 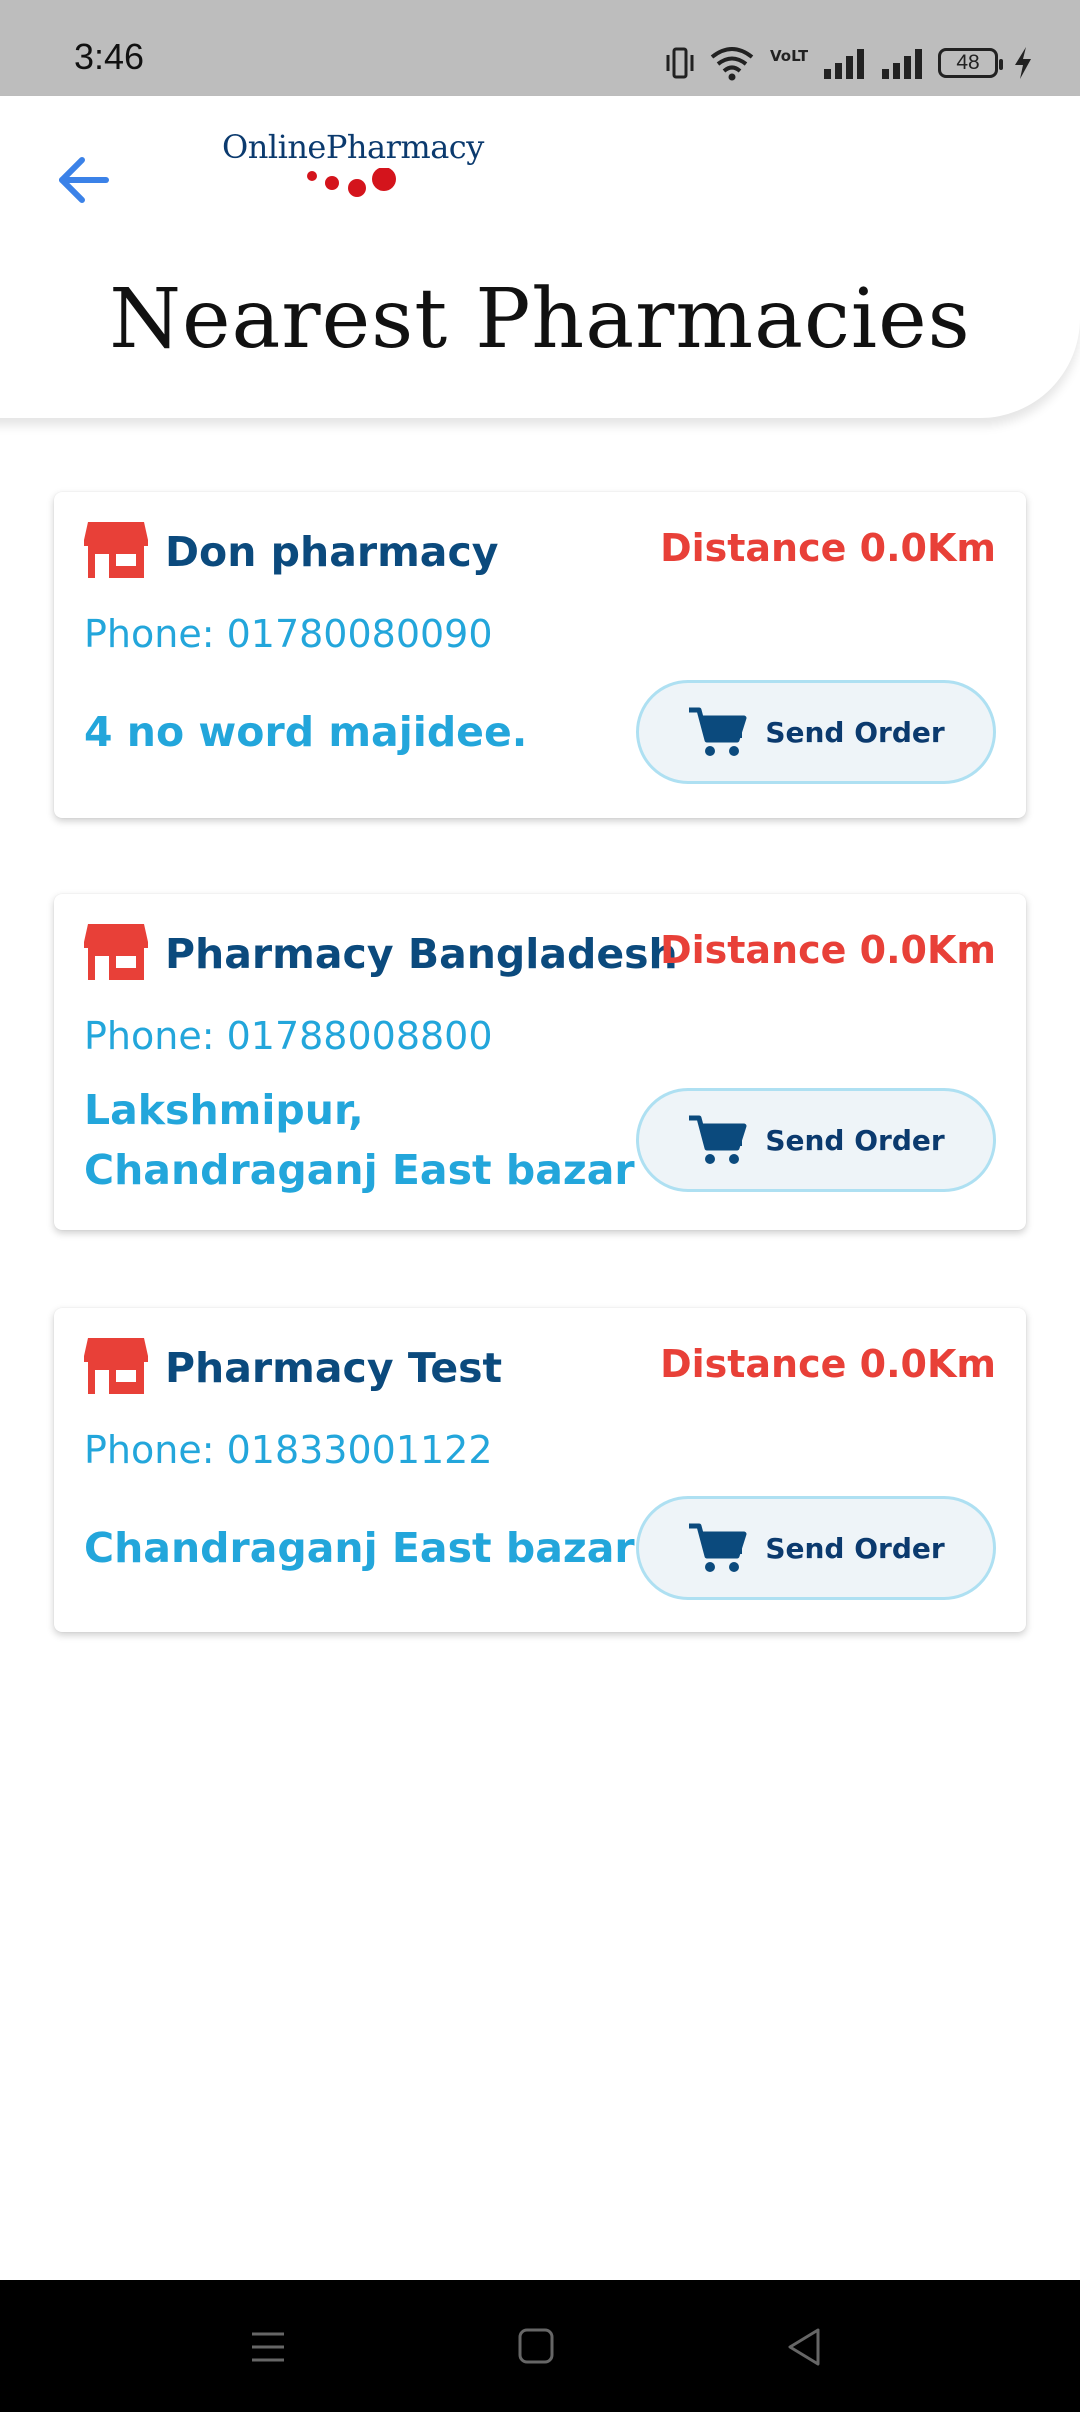 I want to click on pharmacy-name: Don pharmacy, so click(x=332, y=552).